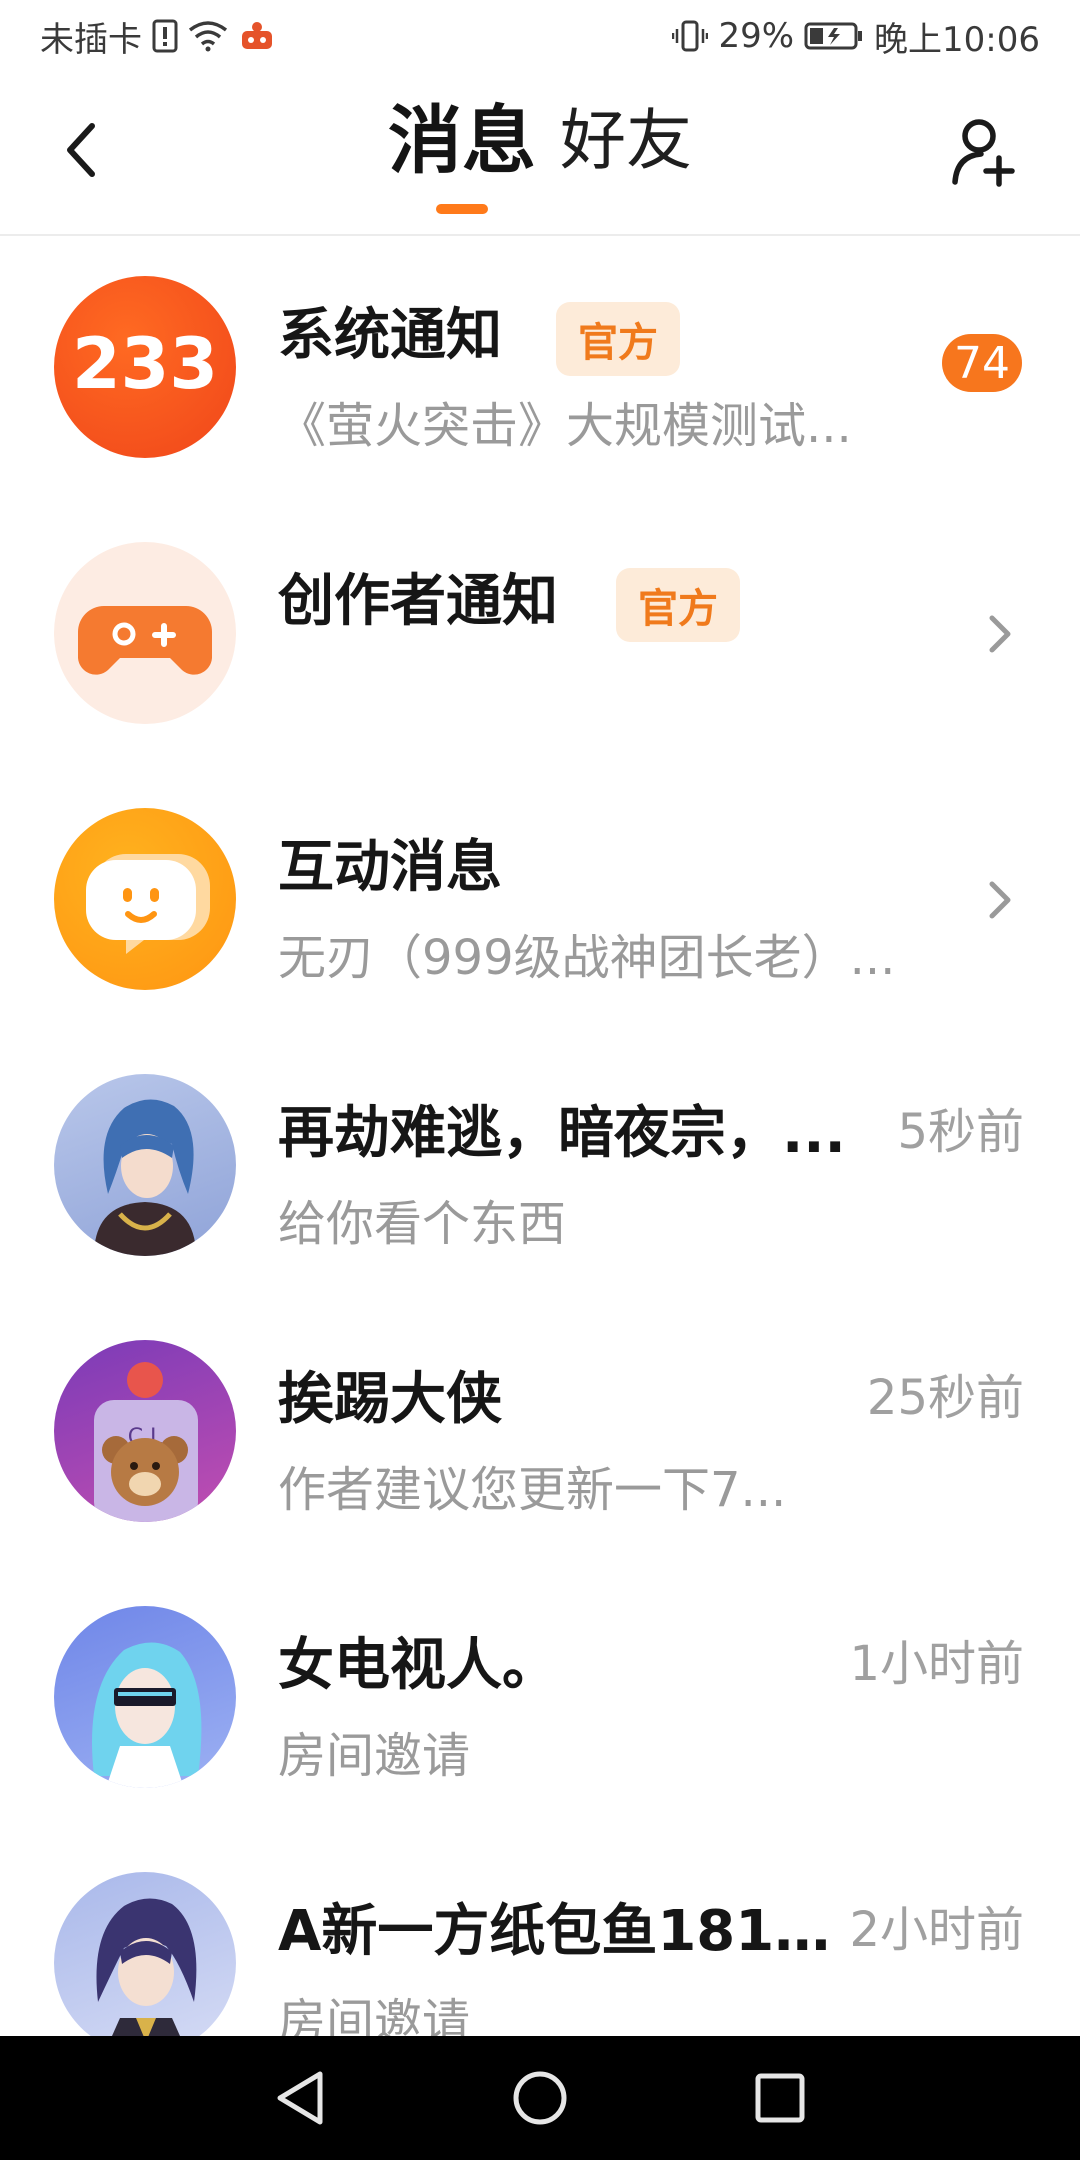 The width and height of the screenshot is (1080, 2160). I want to click on tab-messages-label: 消息, so click(462, 141).